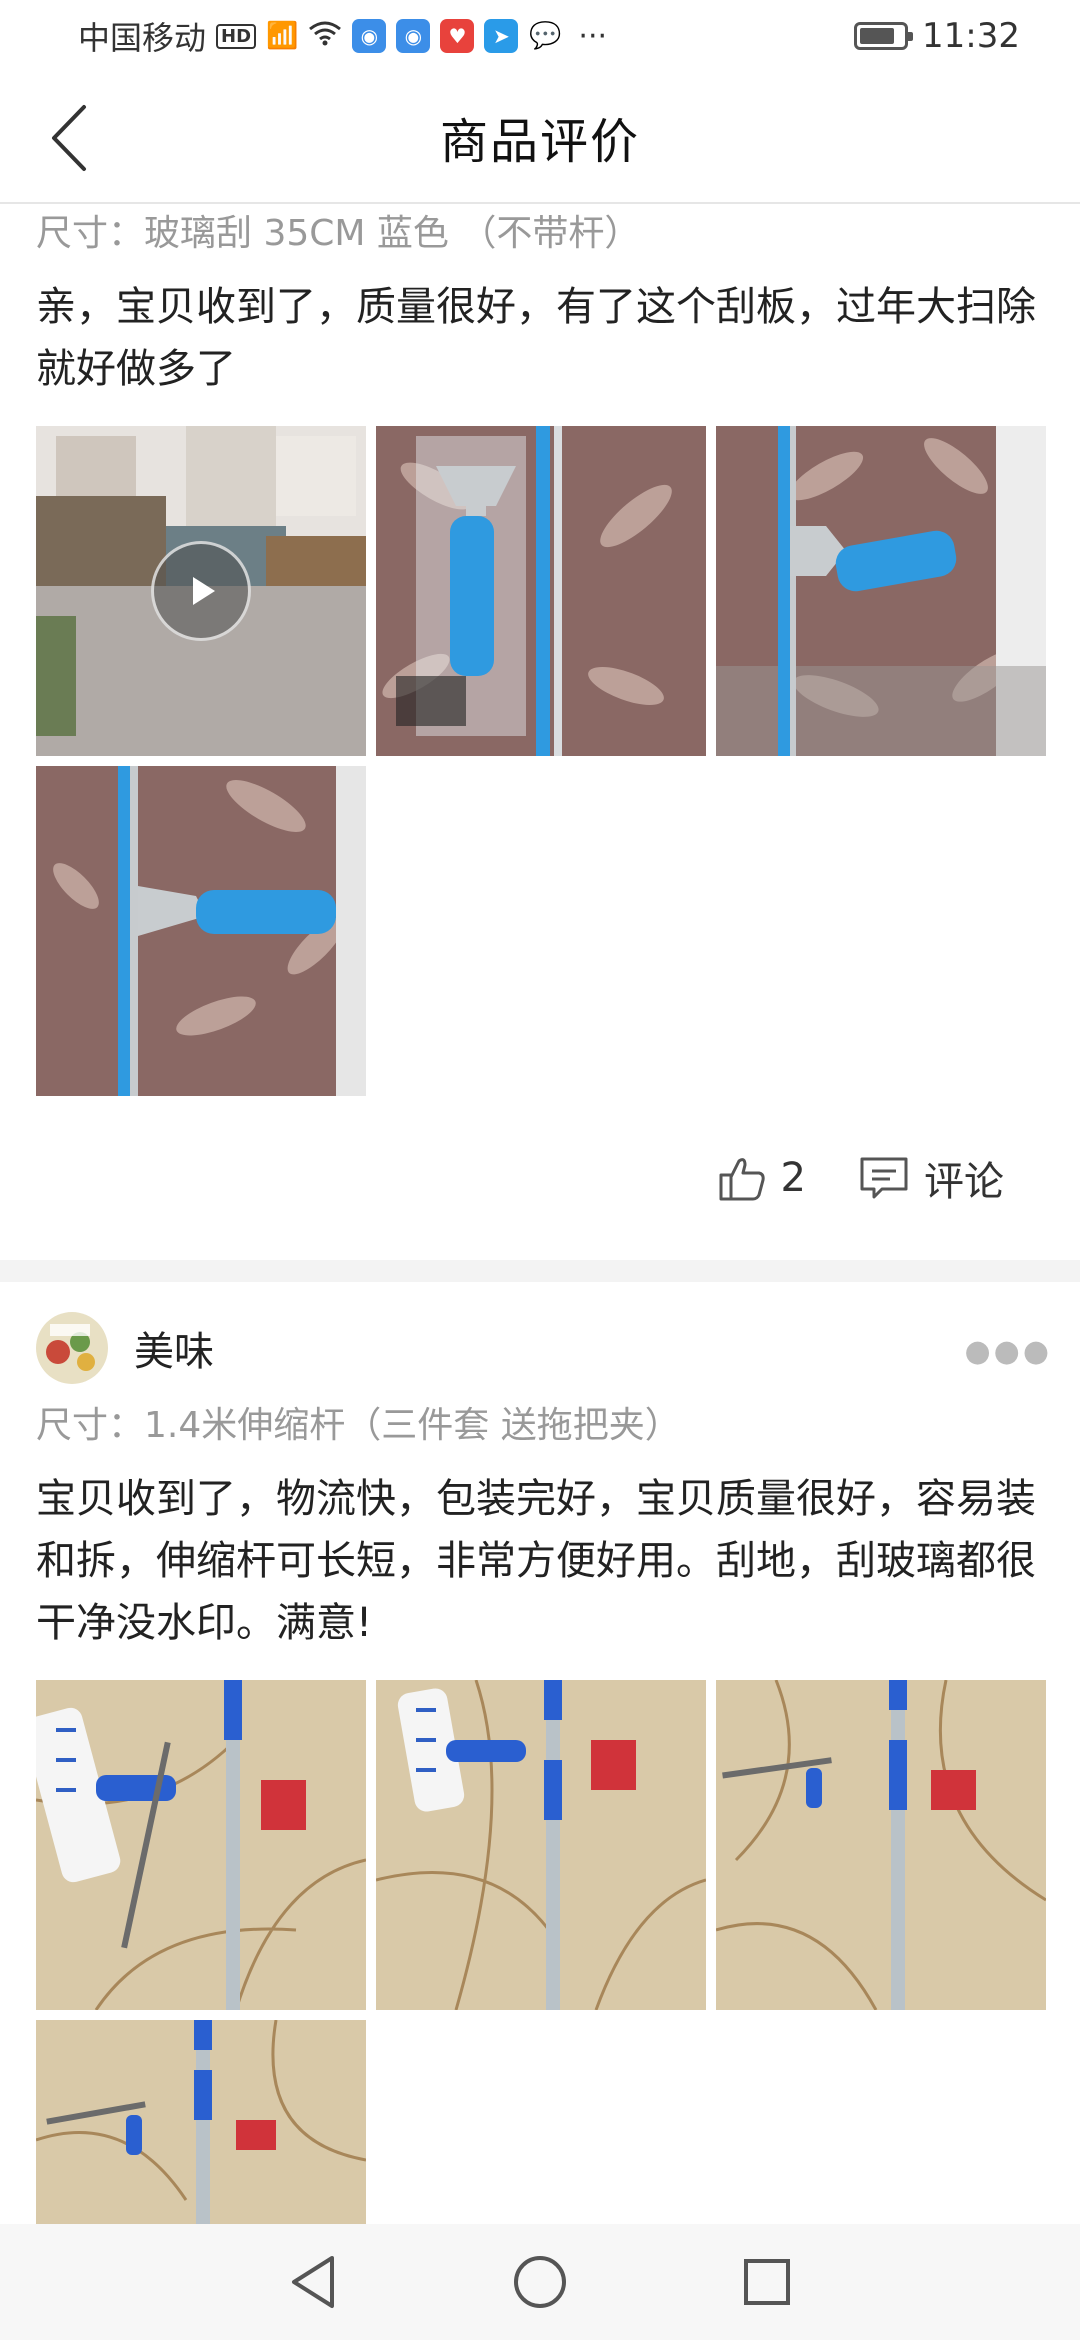 This screenshot has width=1080, height=2340. I want to click on comment-button: 评论, so click(931, 1178).